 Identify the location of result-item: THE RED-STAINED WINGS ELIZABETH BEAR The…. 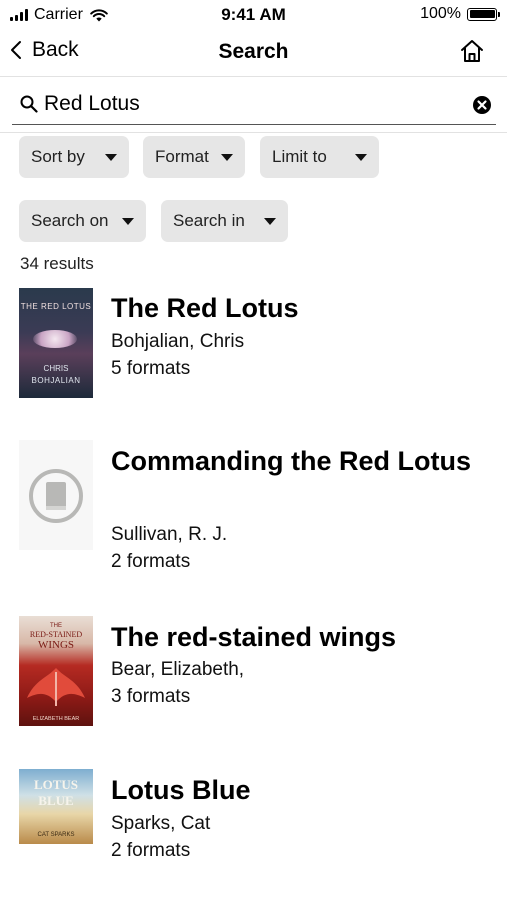
(253, 676).